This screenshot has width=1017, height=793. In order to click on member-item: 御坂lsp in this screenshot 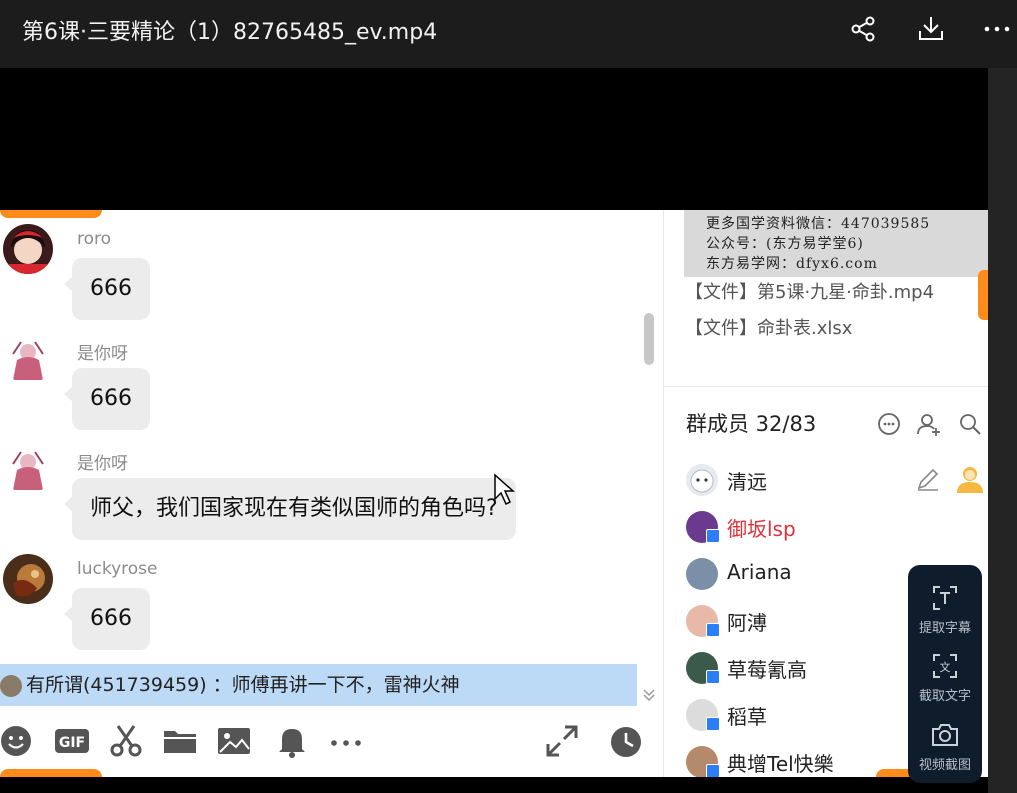, I will do `click(834, 527)`.